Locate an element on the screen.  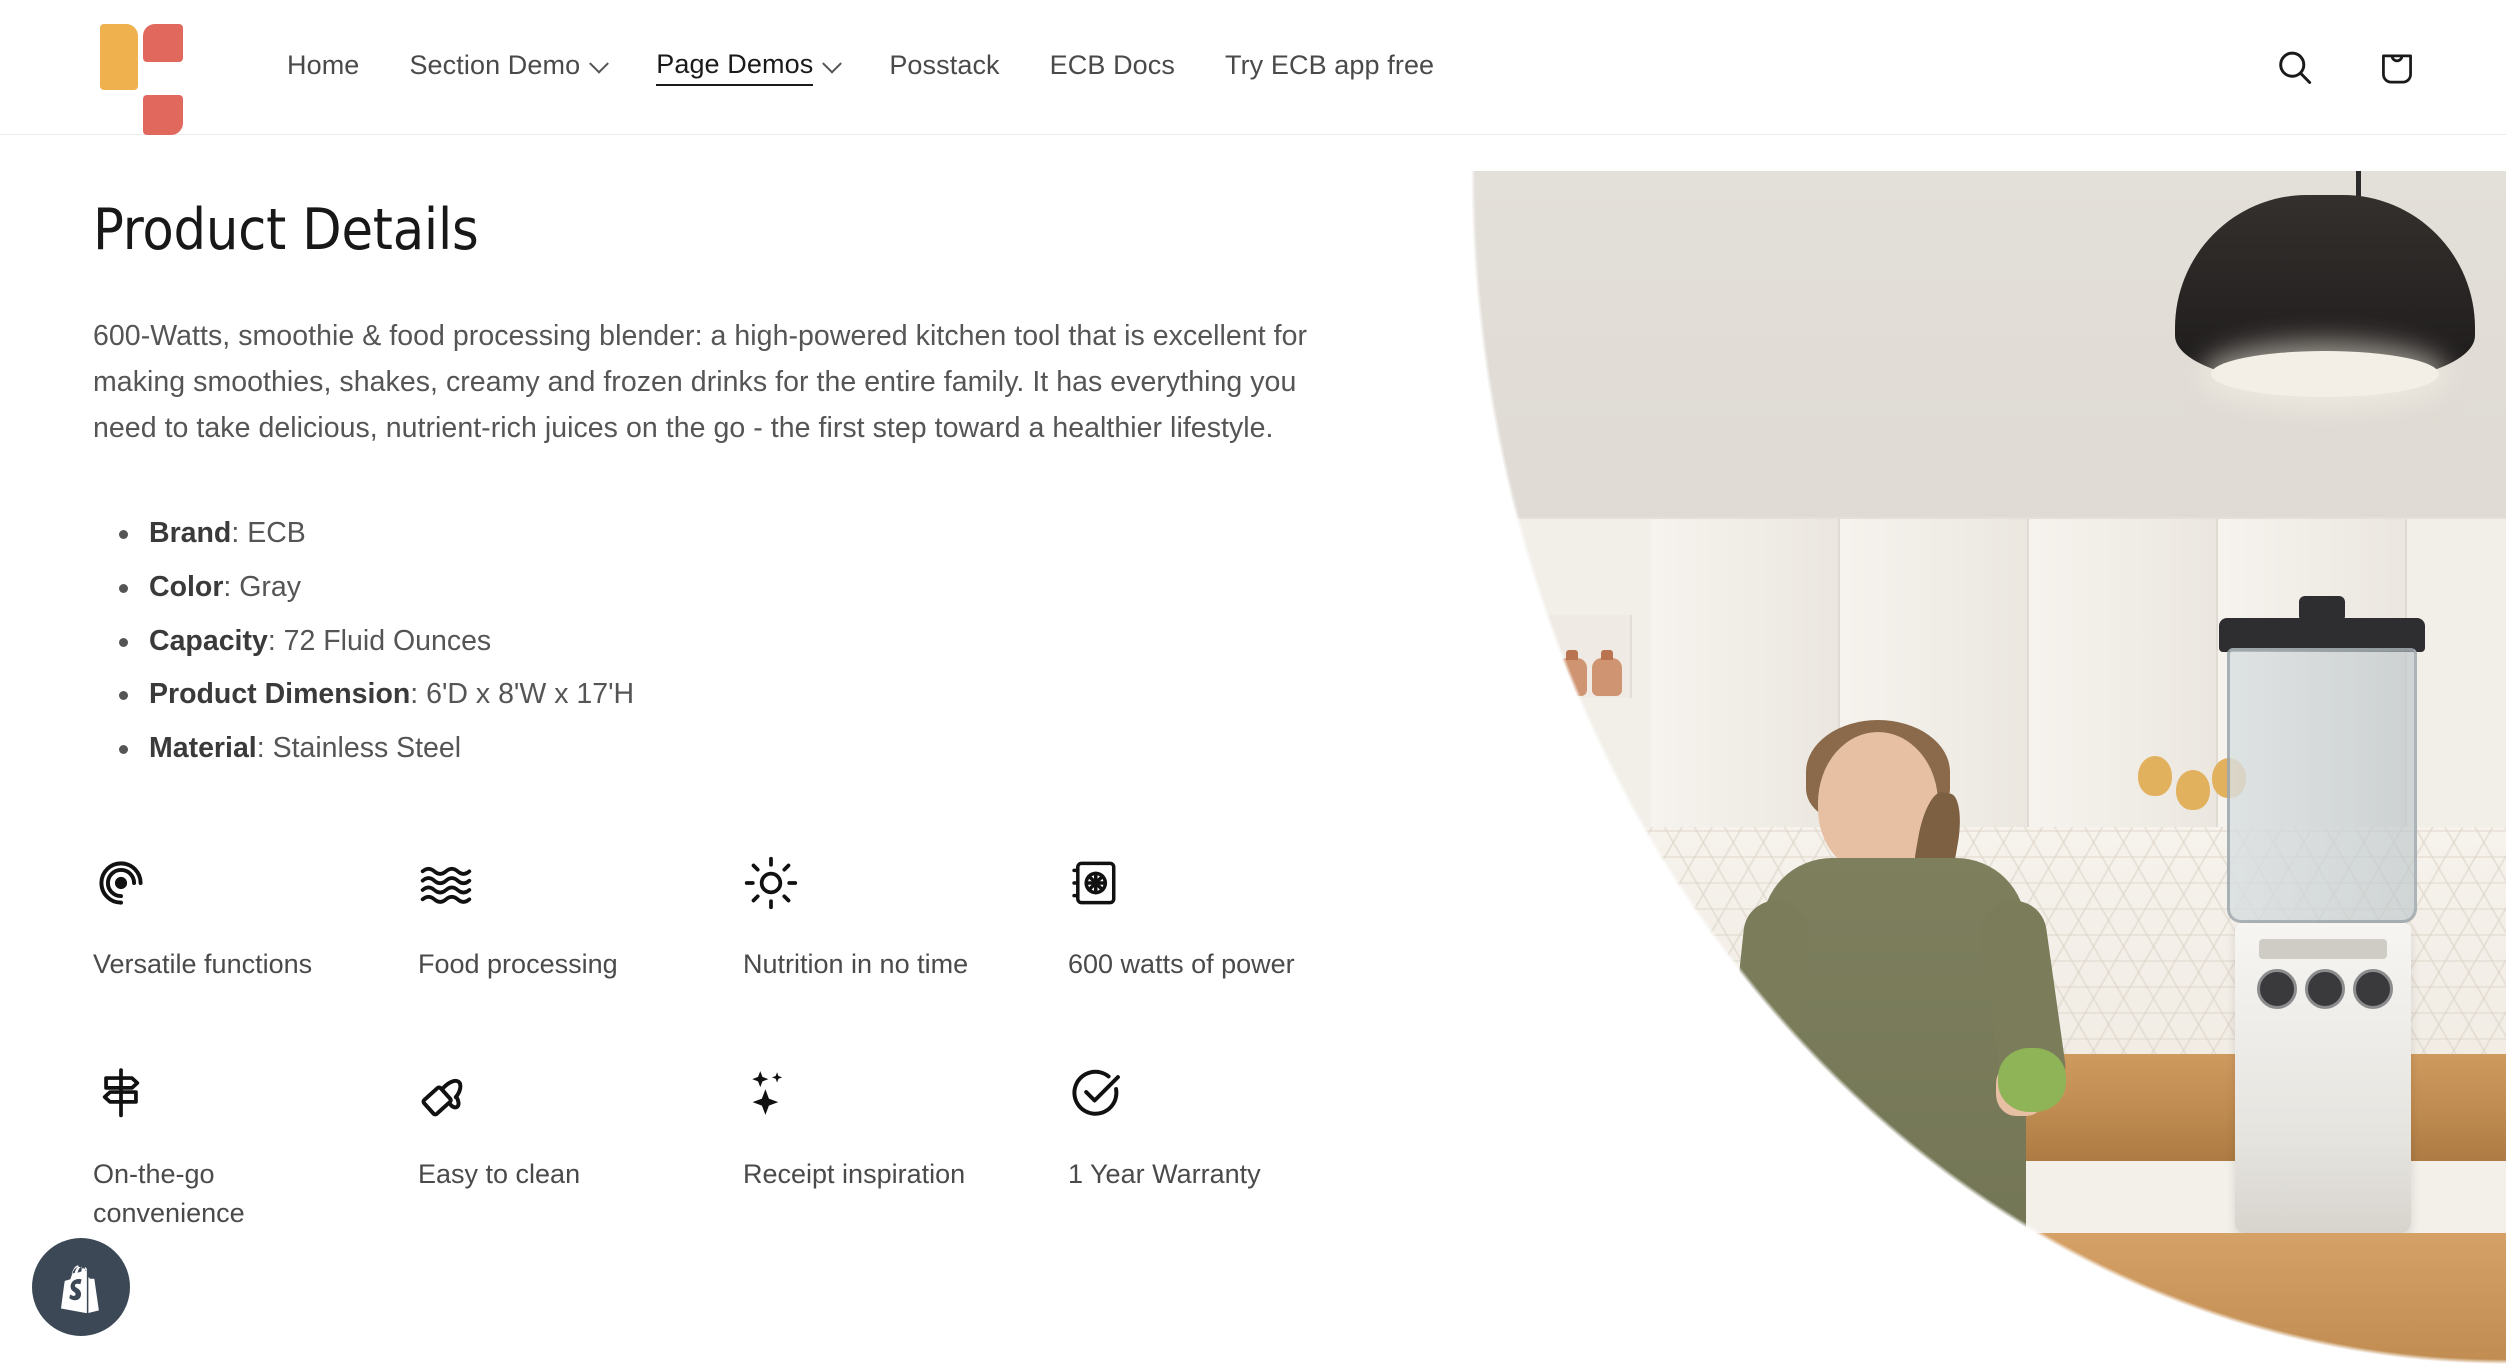
page-title: Product Details is located at coordinates (286, 230).